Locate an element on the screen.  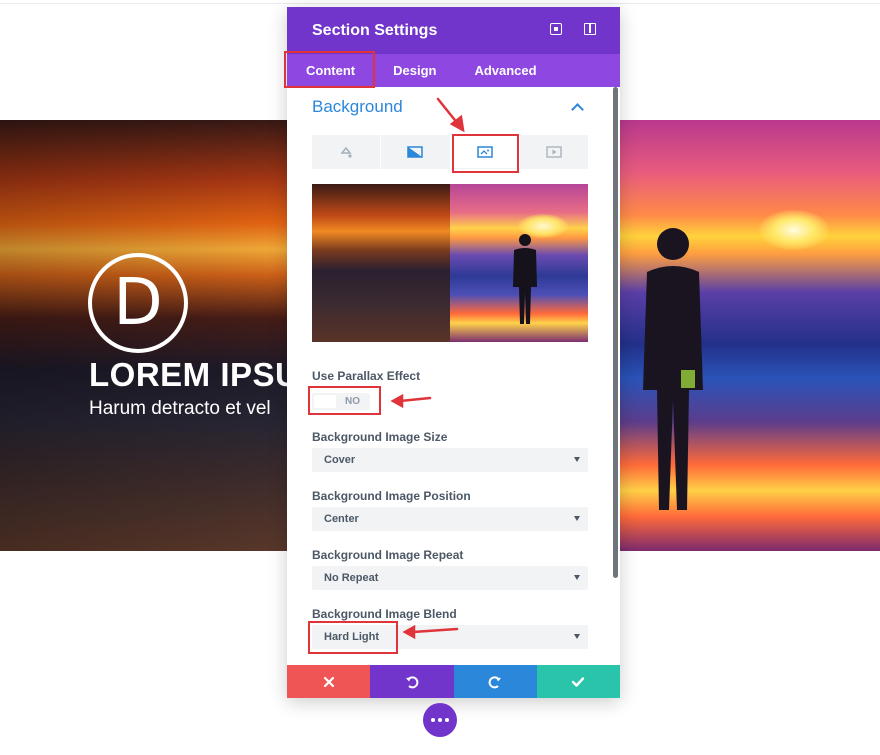
parallax-label: Use Parallax Effect is located at coordinates (366, 376).